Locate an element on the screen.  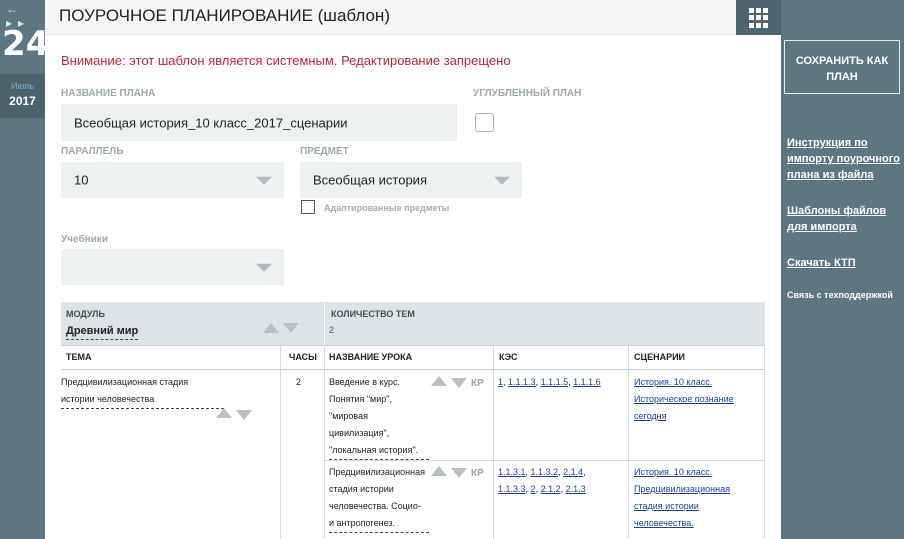
table-column-headers: ТЕМА ЧАСЫ НАЗВАНИЕ УРОКА КЭС СЦЕНАРИИ is located at coordinates (413, 357).